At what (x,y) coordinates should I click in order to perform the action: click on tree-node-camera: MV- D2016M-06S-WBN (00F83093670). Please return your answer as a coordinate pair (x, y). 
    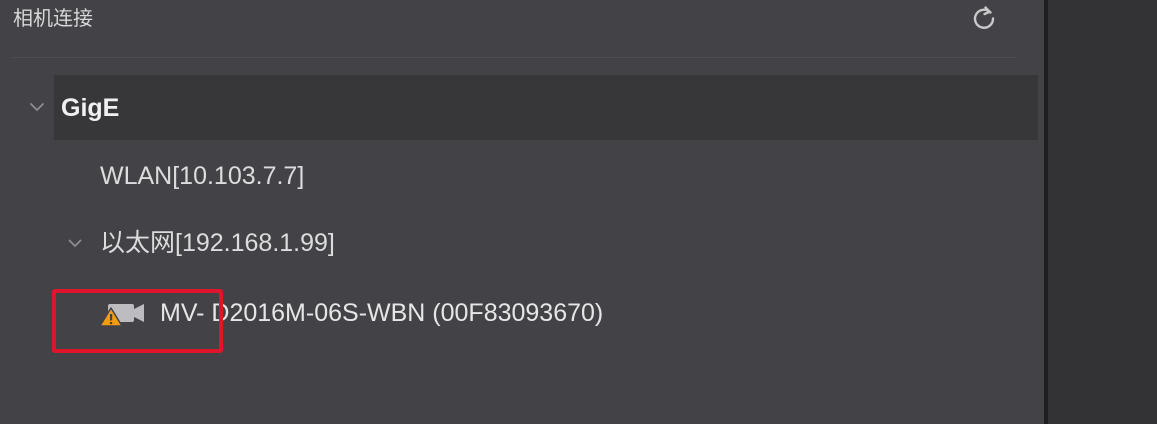
    Looking at the image, I should click on (381, 313).